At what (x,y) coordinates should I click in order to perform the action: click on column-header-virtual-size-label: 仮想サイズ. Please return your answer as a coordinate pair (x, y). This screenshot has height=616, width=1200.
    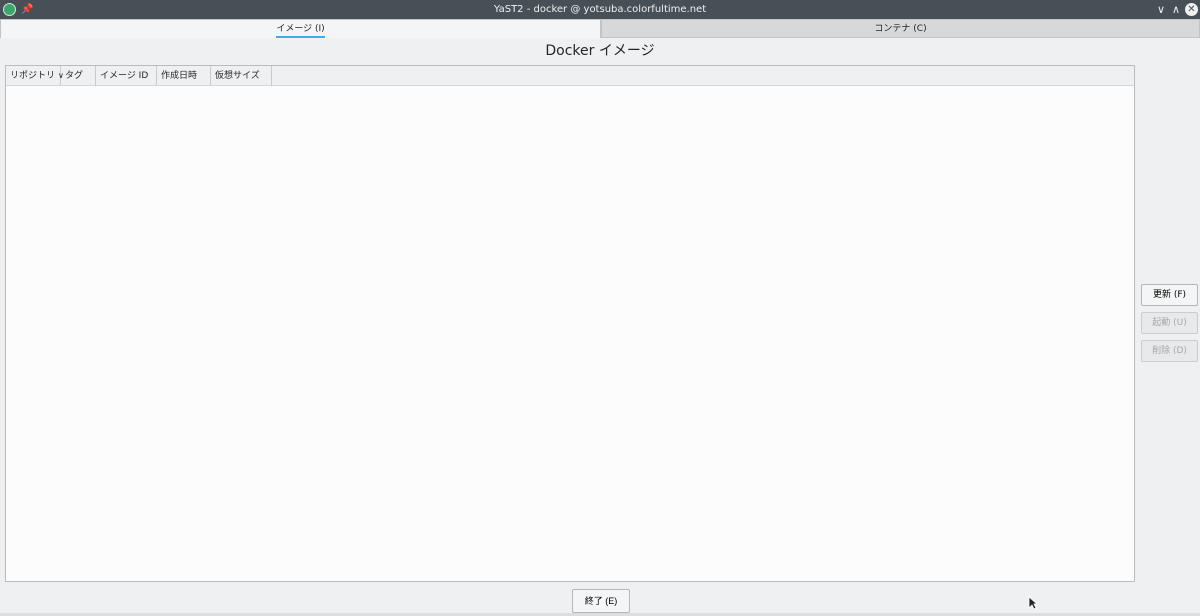
    Looking at the image, I should click on (237, 76).